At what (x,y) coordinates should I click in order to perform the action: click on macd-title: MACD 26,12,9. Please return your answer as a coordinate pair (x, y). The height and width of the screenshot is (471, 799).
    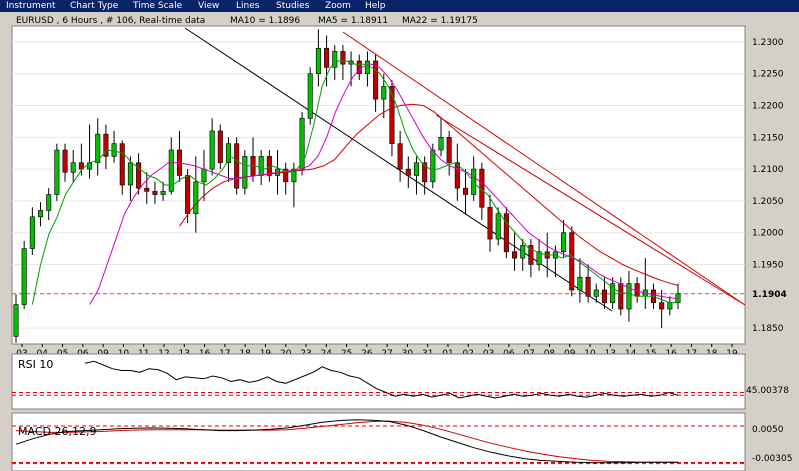
    Looking at the image, I should click on (57, 431).